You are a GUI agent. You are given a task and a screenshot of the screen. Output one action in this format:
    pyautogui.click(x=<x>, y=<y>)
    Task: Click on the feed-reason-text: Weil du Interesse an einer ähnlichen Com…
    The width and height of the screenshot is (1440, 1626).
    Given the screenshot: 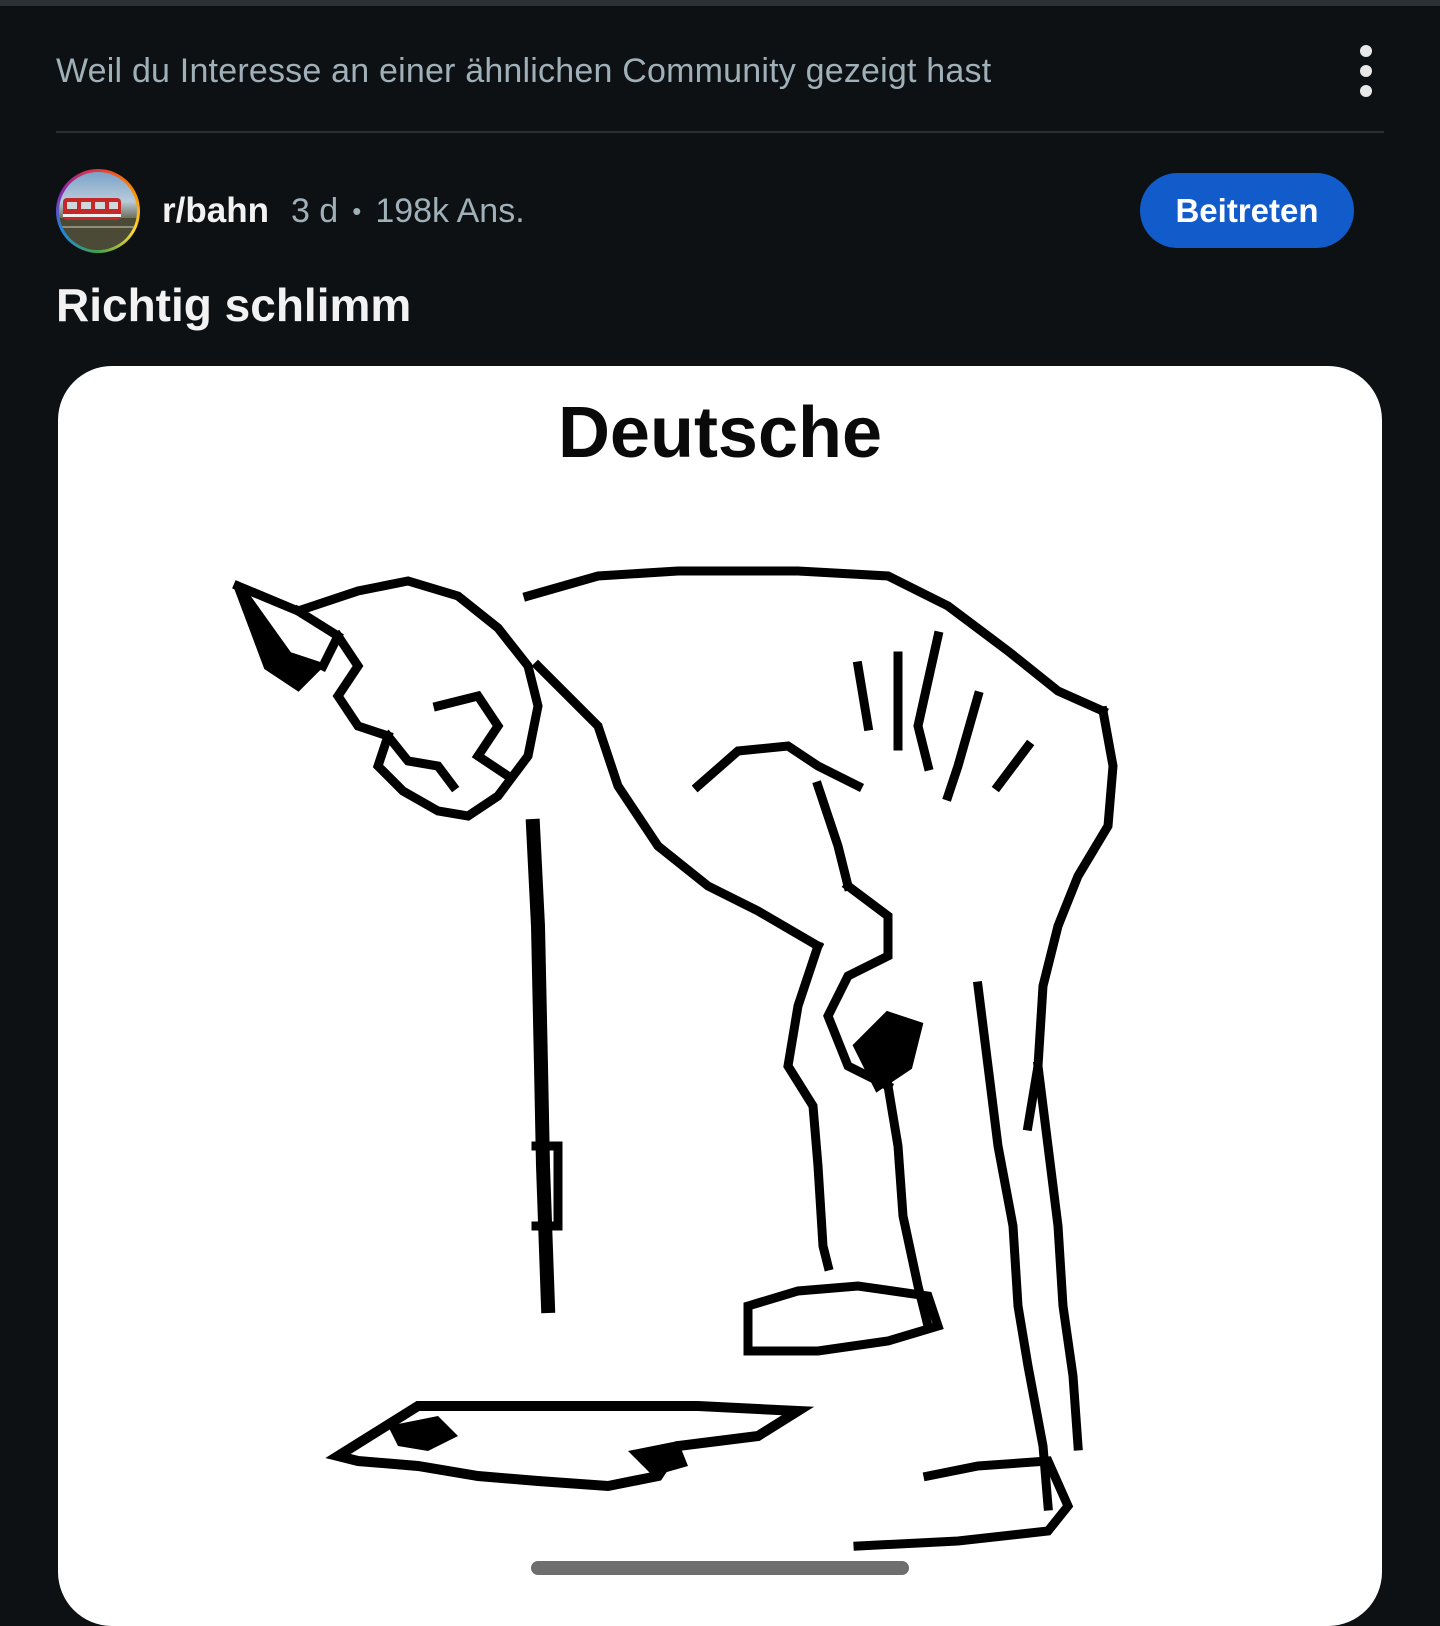 What is the action you would take?
    pyautogui.click(x=524, y=70)
    